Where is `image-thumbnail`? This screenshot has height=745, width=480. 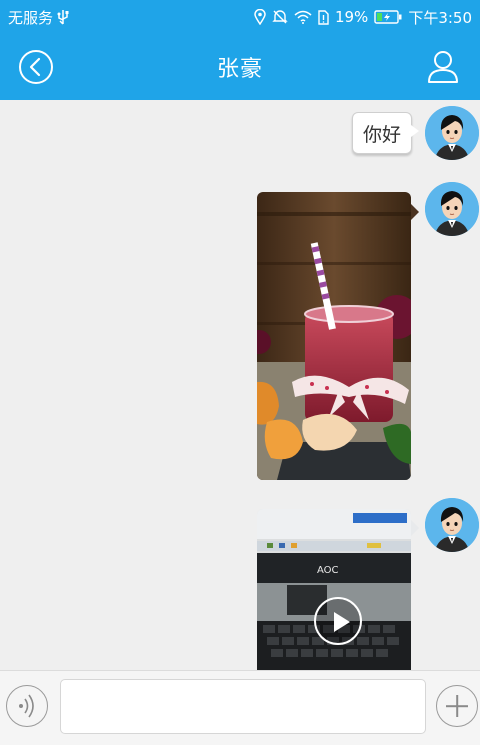 image-thumbnail is located at coordinates (334, 336).